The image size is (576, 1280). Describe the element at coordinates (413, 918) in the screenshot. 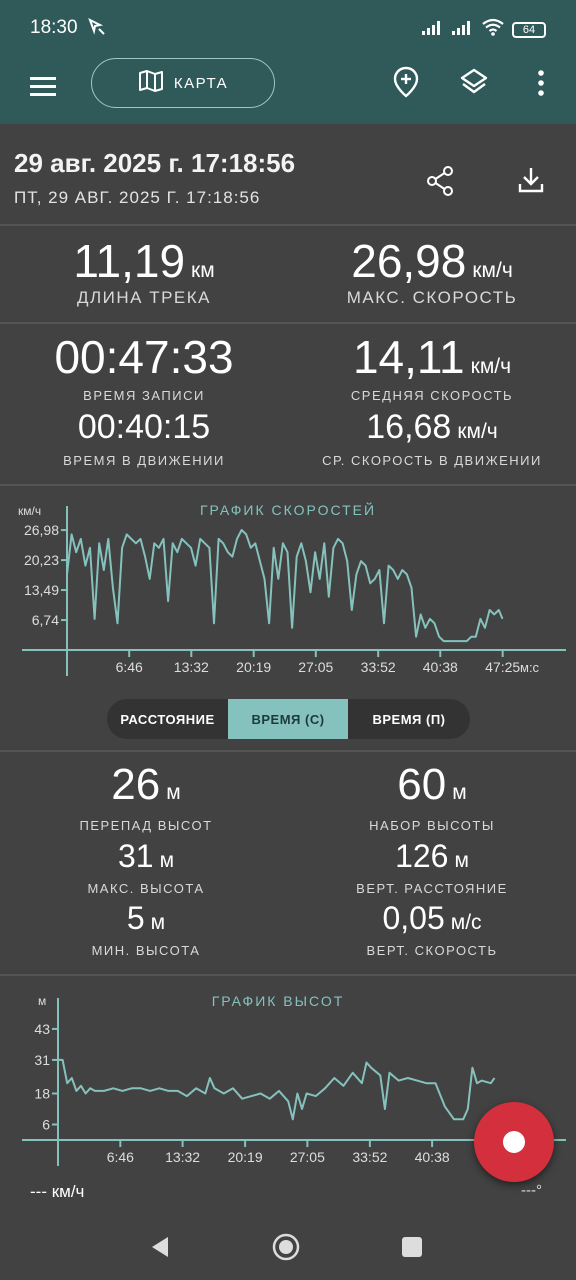

I see `stat-value: 0,05` at that location.